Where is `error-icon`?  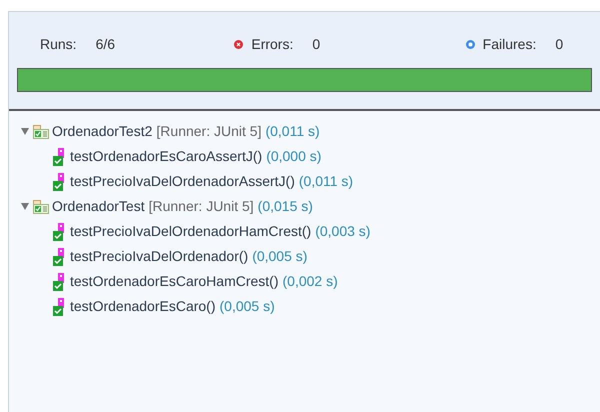
error-icon is located at coordinates (239, 44).